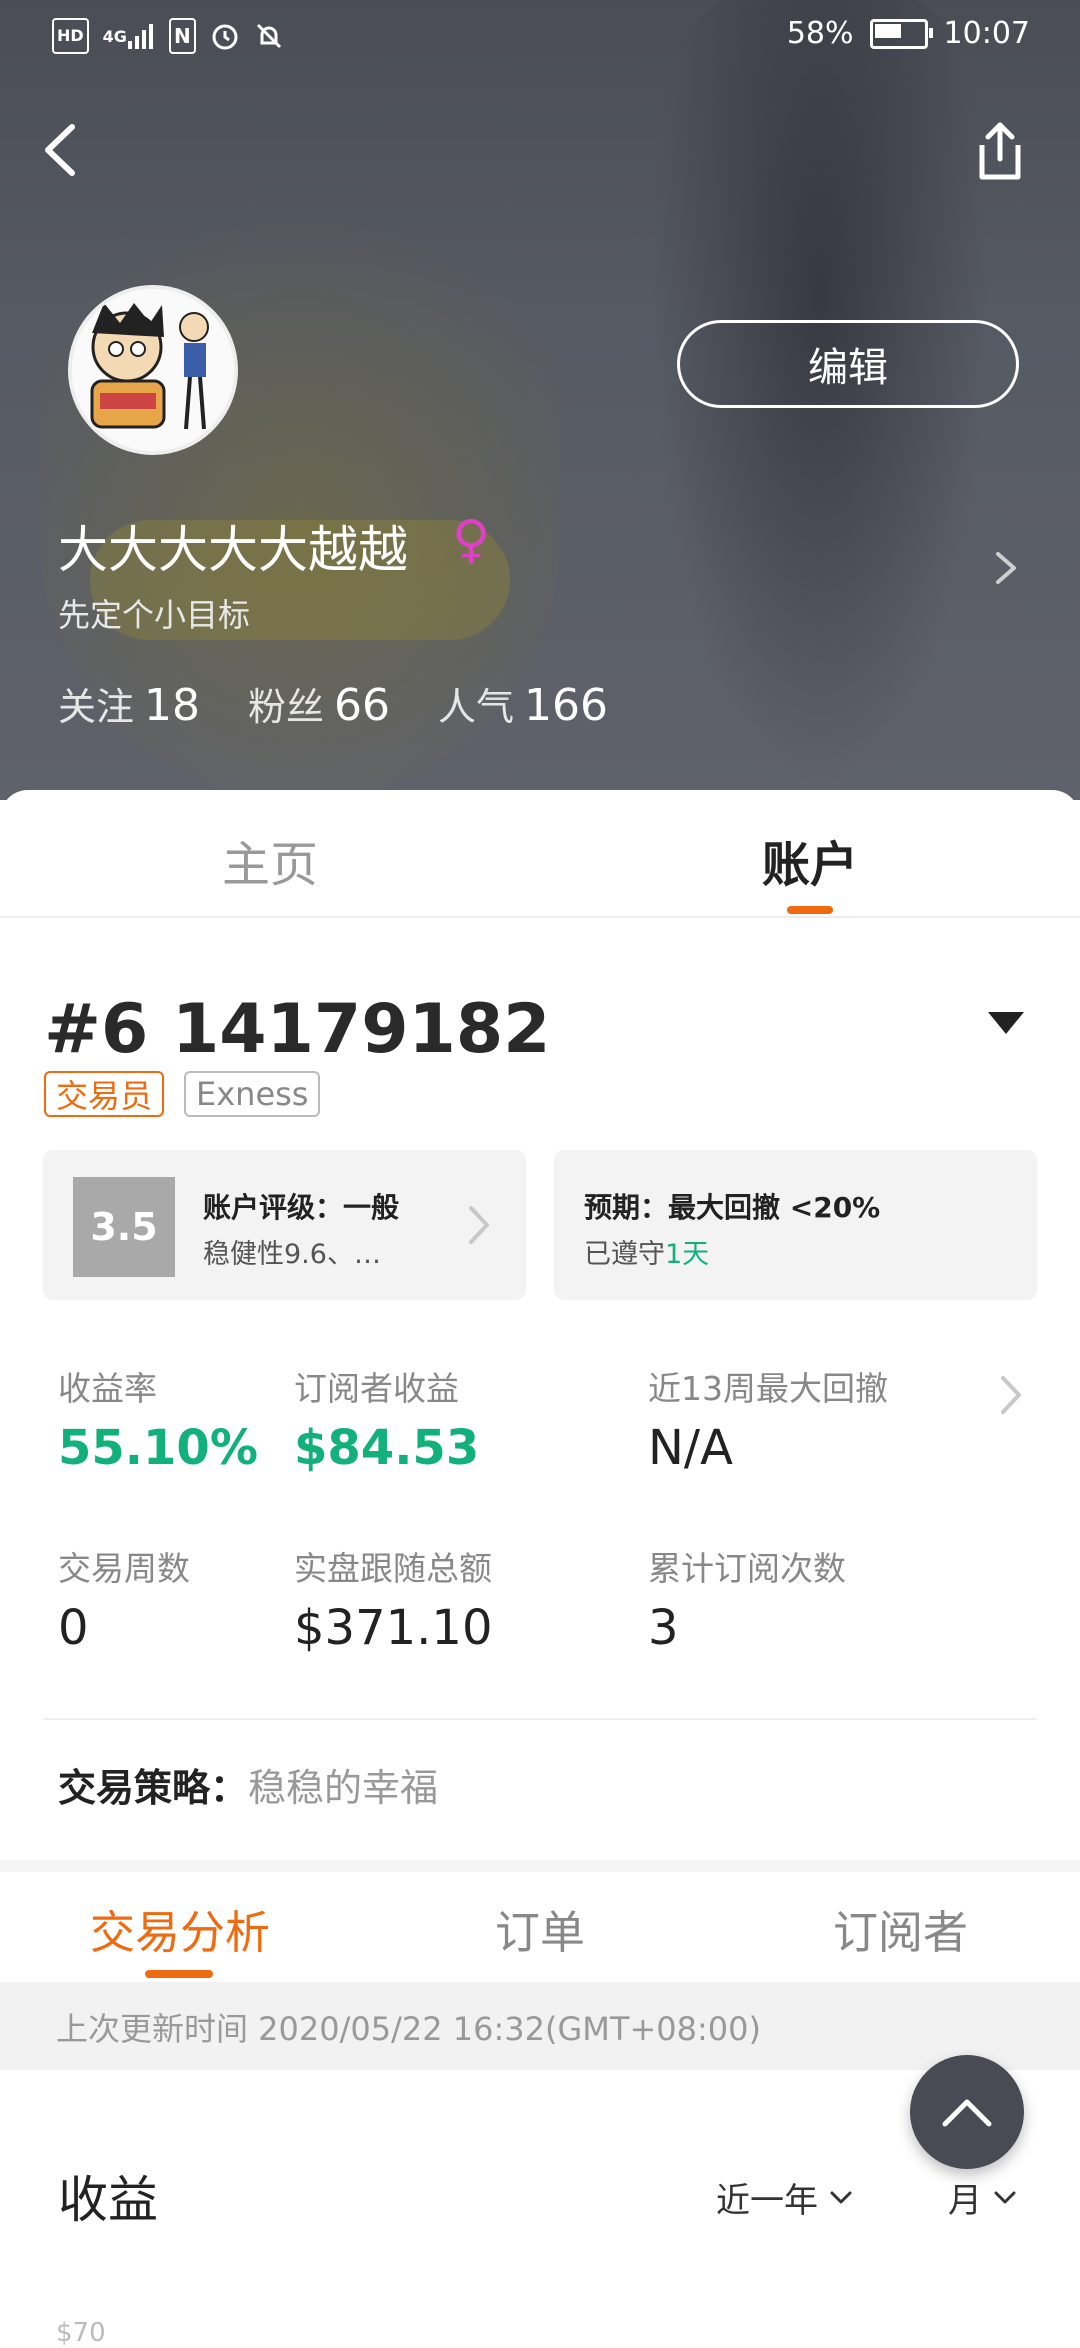 The width and height of the screenshot is (1080, 2348). What do you see at coordinates (393, 1568) in the screenshot?
I see `follow-total-label: 实盘跟随总额` at bounding box center [393, 1568].